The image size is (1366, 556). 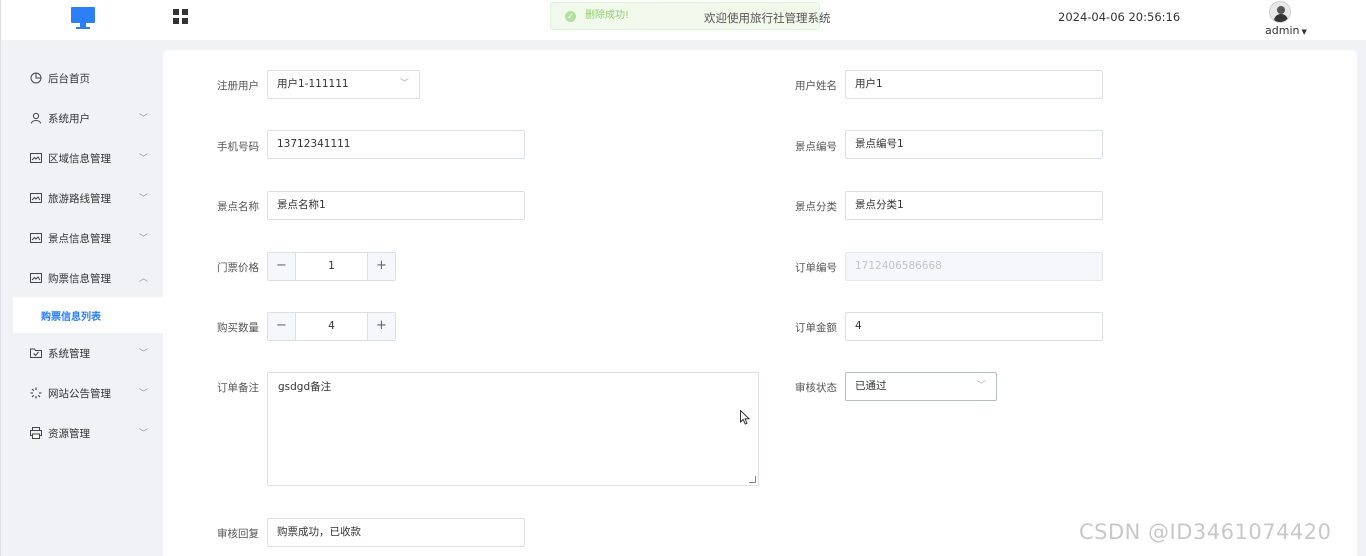 What do you see at coordinates (238, 147) in the screenshot?
I see `phone-label: 手机号码` at bounding box center [238, 147].